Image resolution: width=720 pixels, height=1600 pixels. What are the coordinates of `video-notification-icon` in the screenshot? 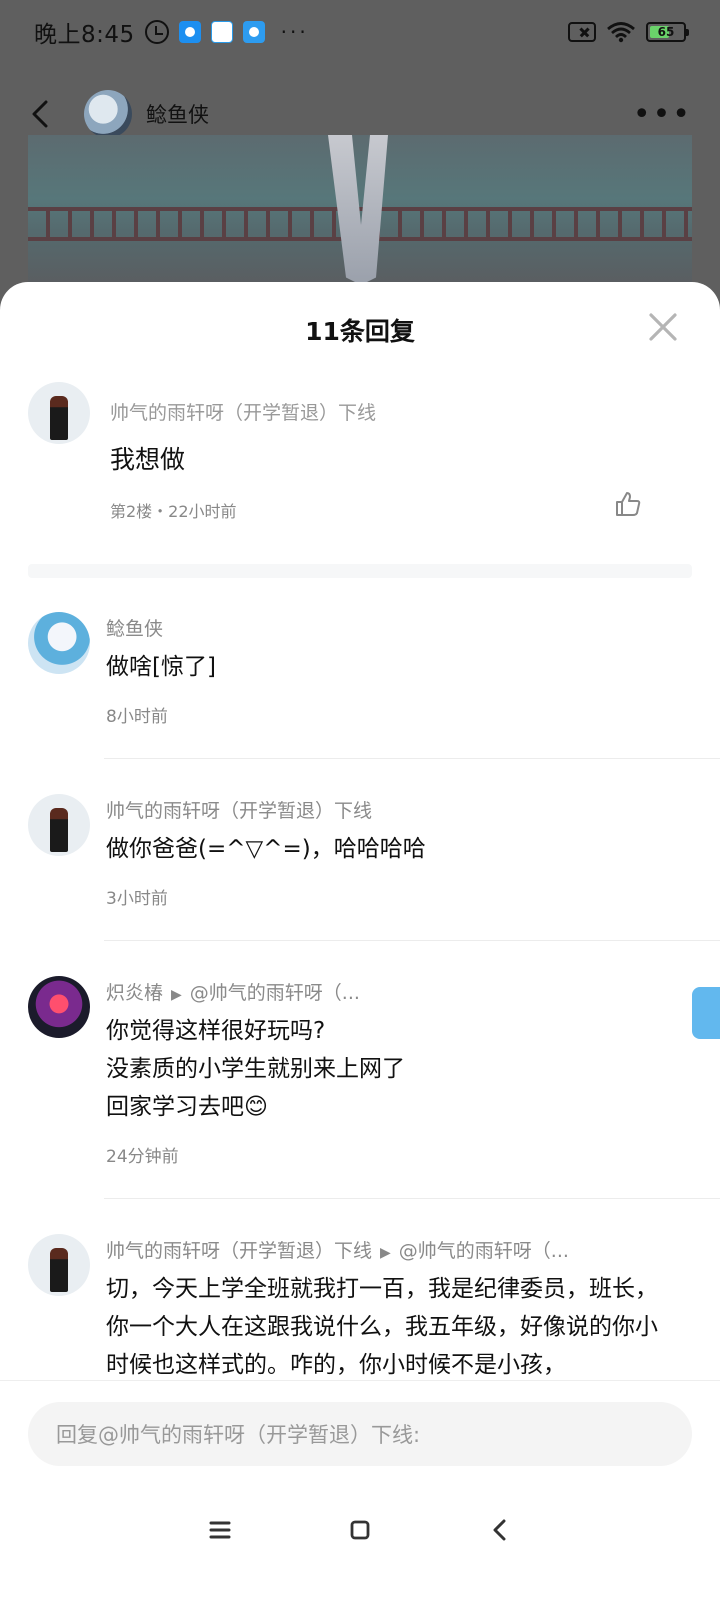 It's located at (253, 32).